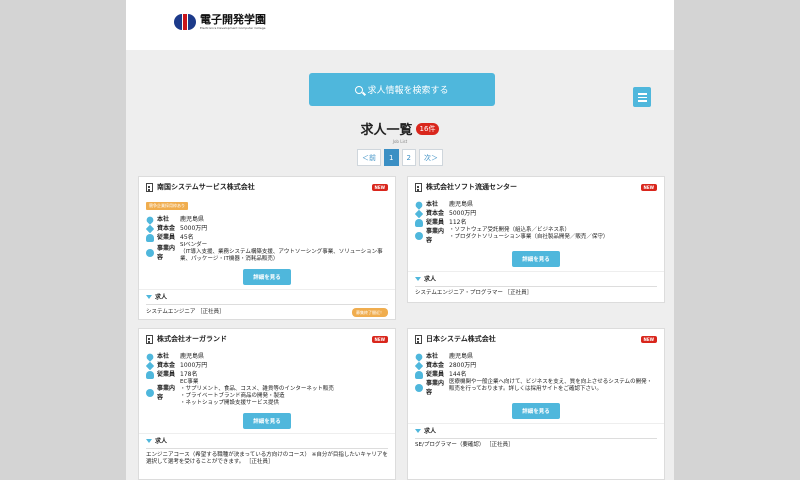  I want to click on page-subtitle: Job List, so click(400, 141).